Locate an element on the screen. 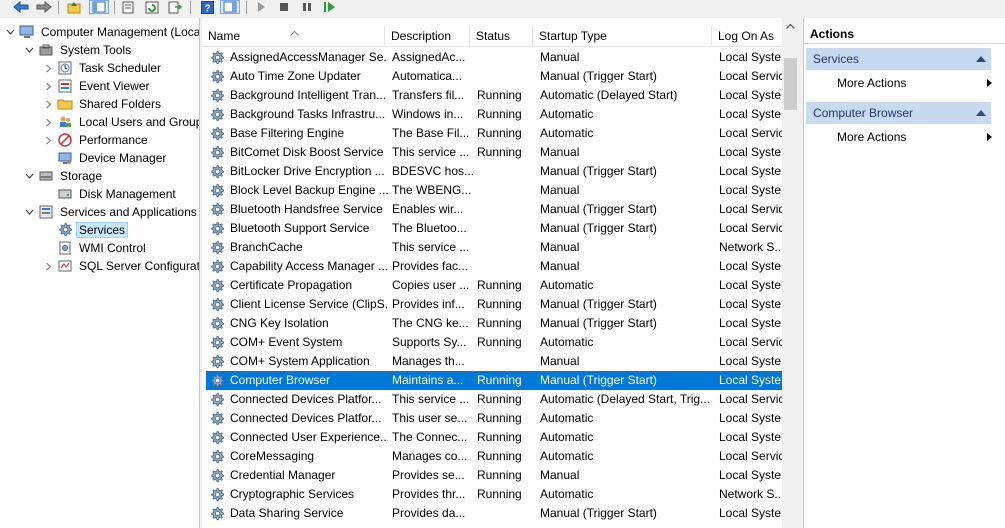 The image size is (1005, 528). cell-name: CoreMessaging is located at coordinates (272, 456).